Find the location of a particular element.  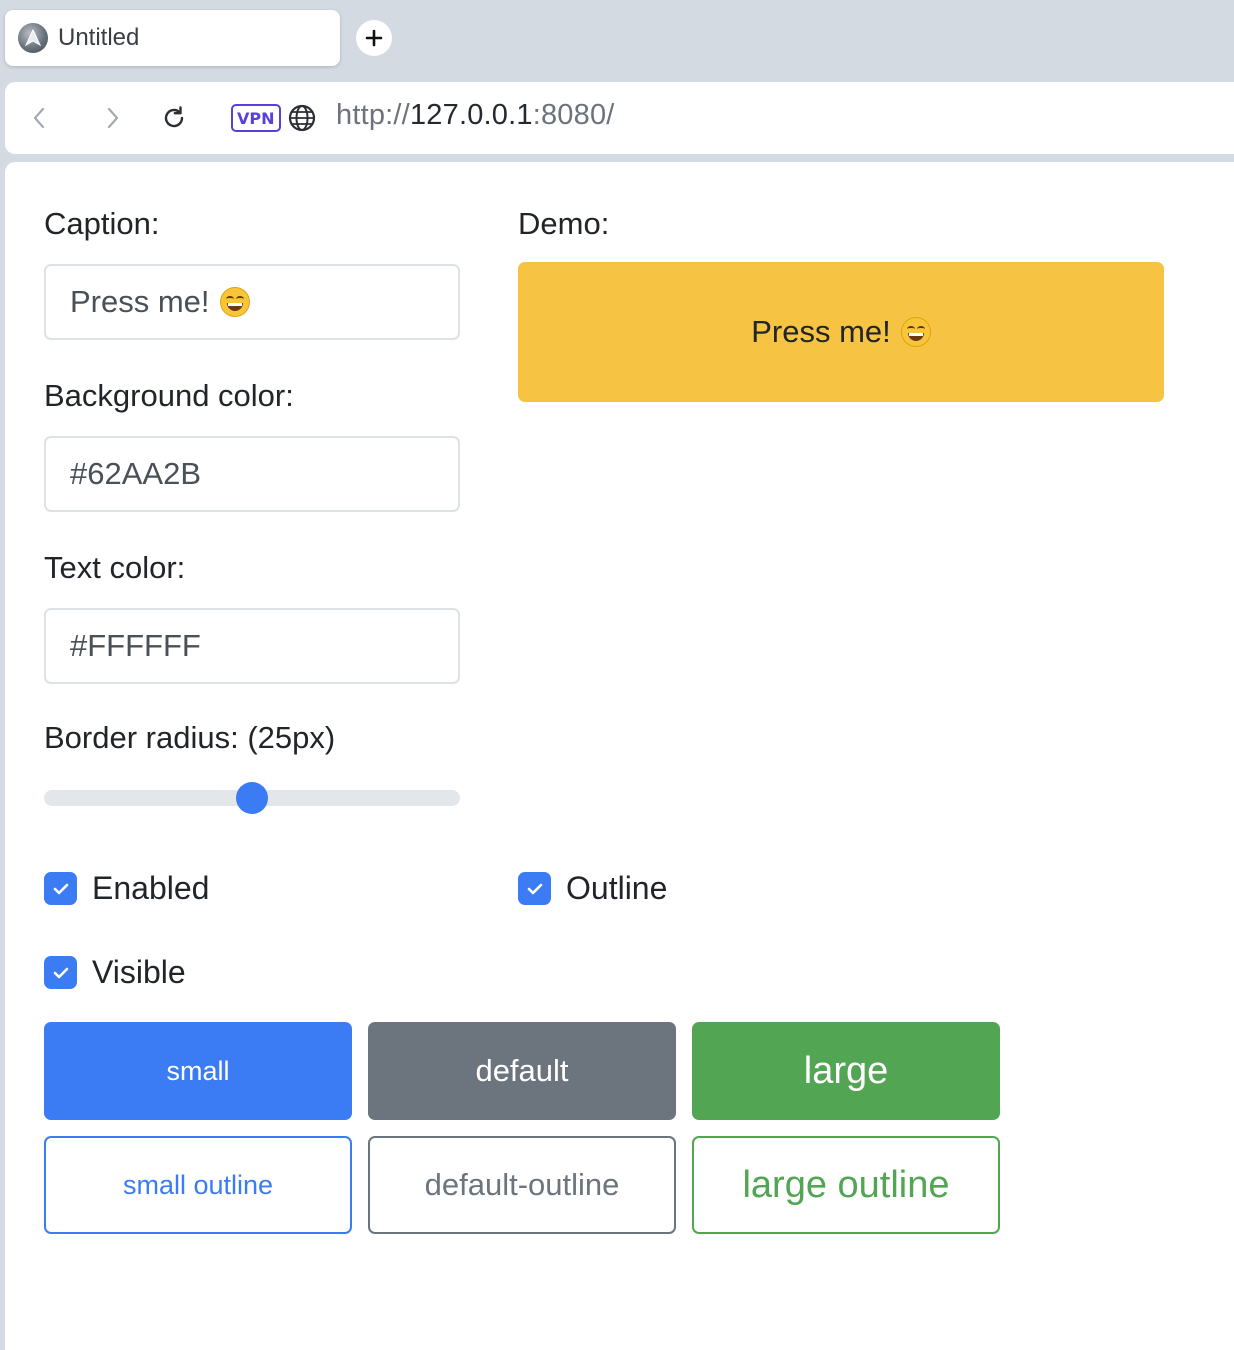

forward-button is located at coordinates (113, 118).